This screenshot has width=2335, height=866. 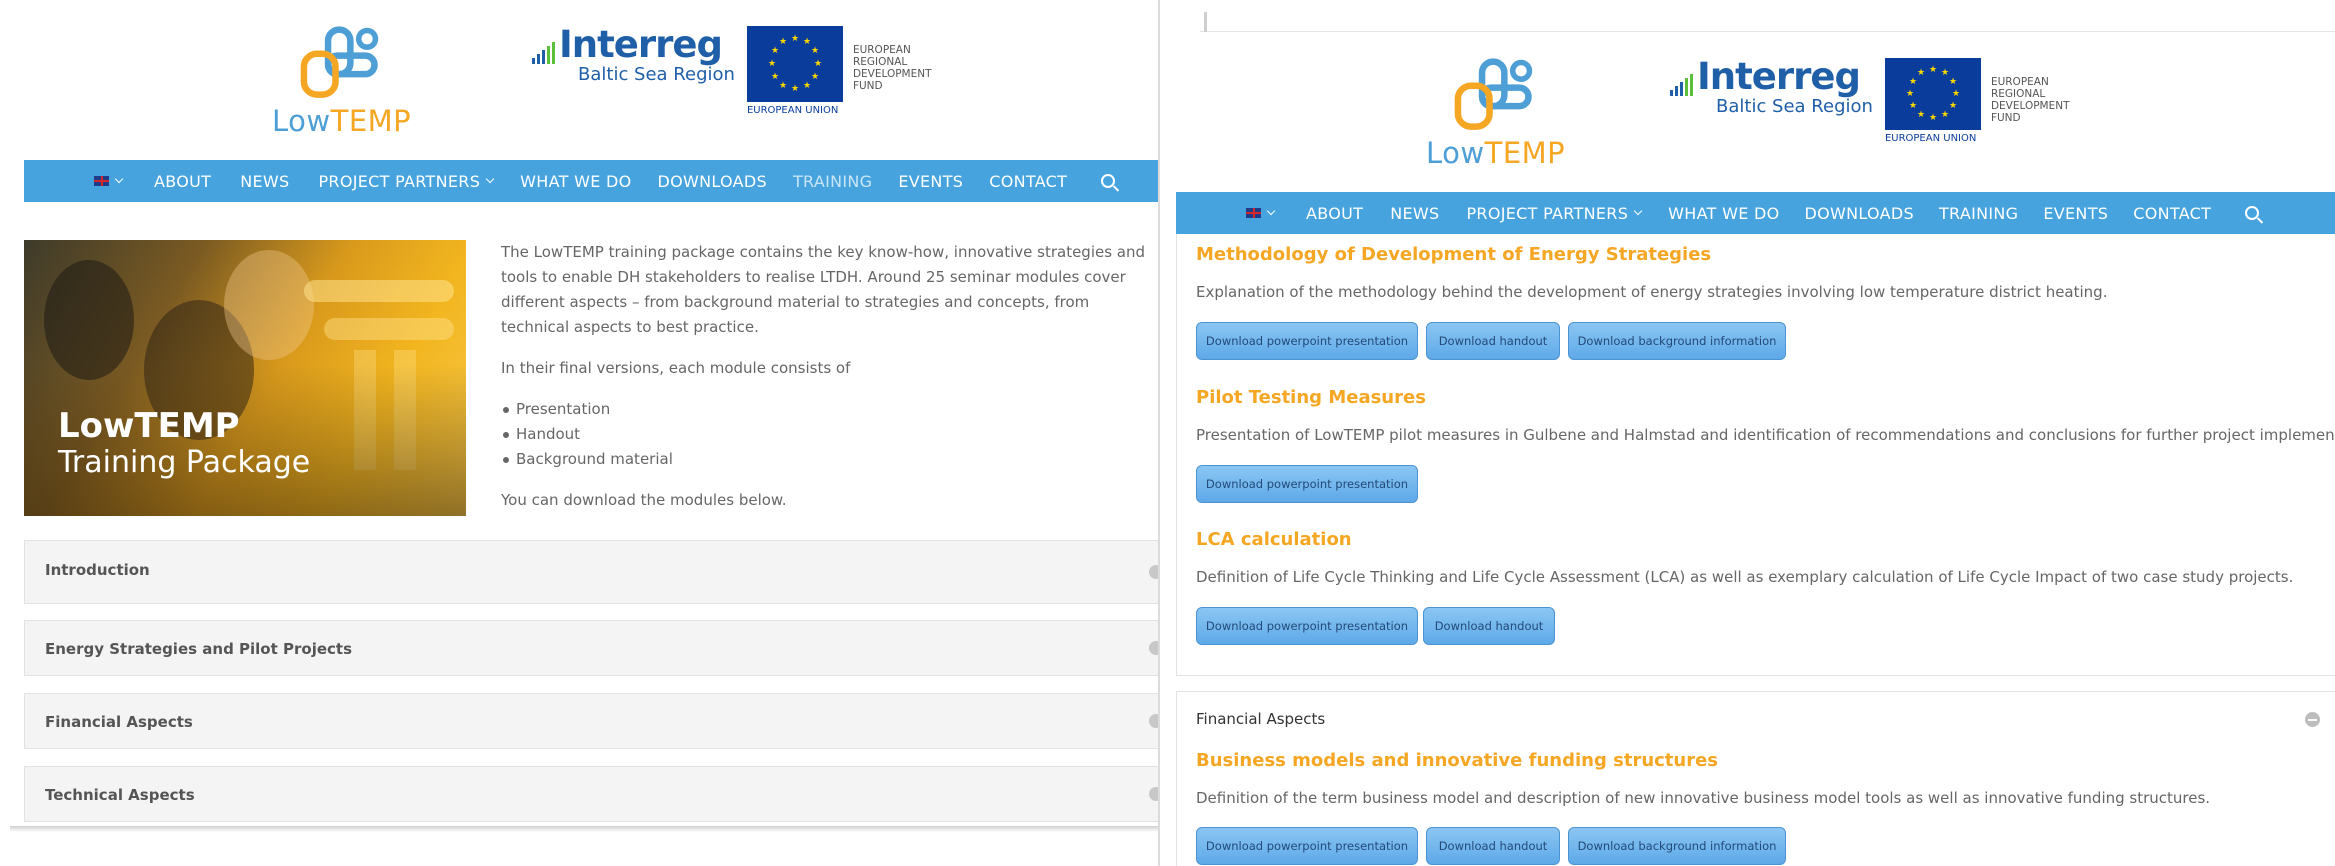 I want to click on collapse-icon, so click(x=2312, y=719).